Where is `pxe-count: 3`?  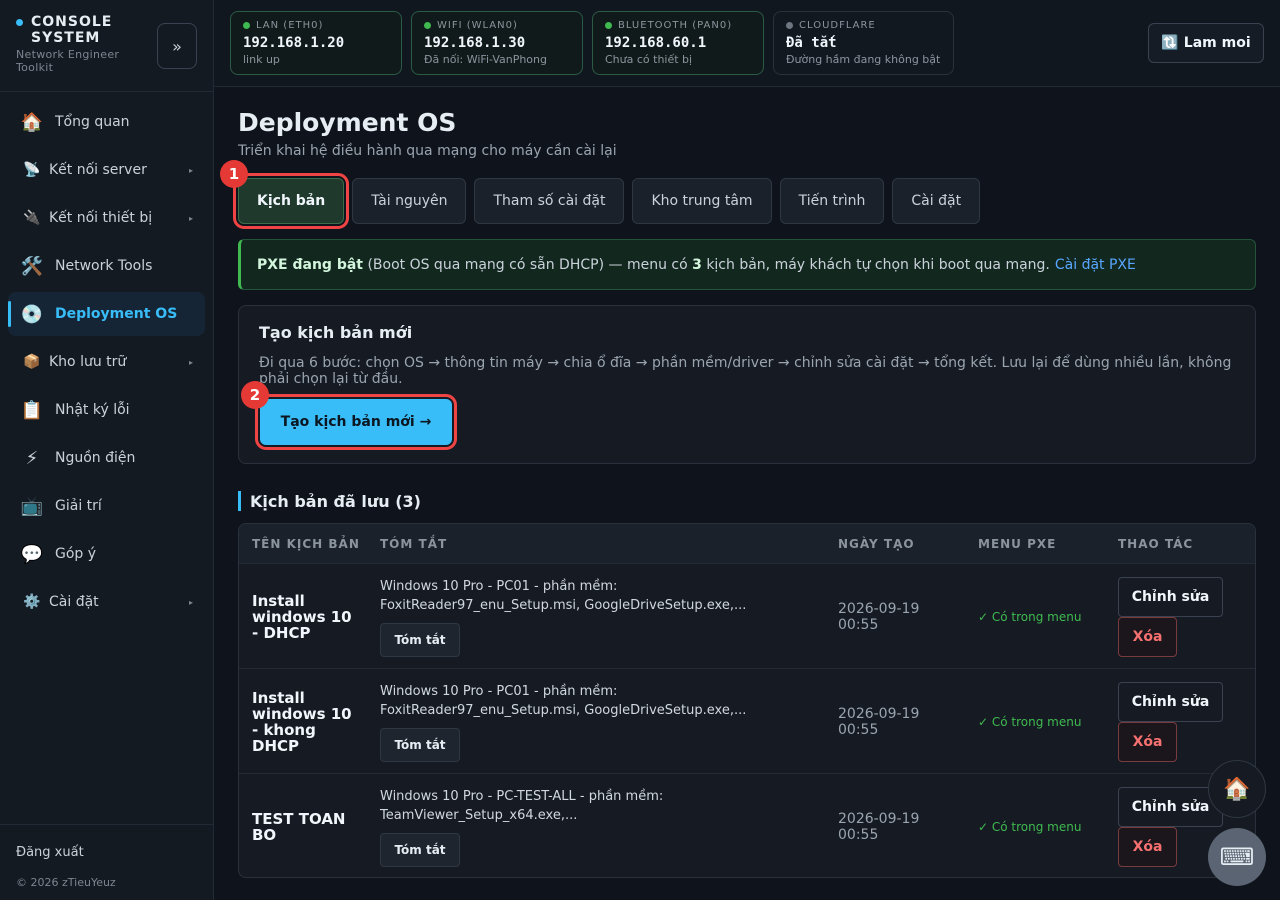 pxe-count: 3 is located at coordinates (697, 264).